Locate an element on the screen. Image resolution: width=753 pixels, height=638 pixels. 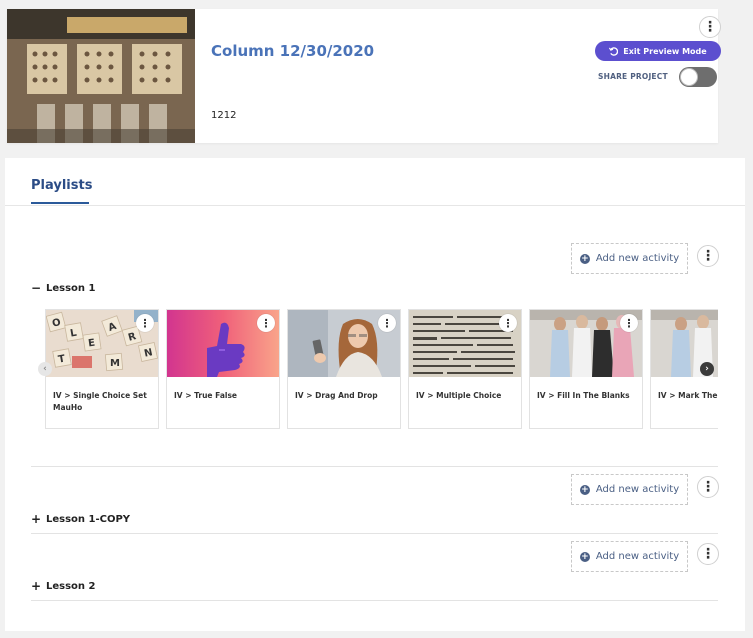
share-project-label: SHARE PROJECT is located at coordinates (633, 76).